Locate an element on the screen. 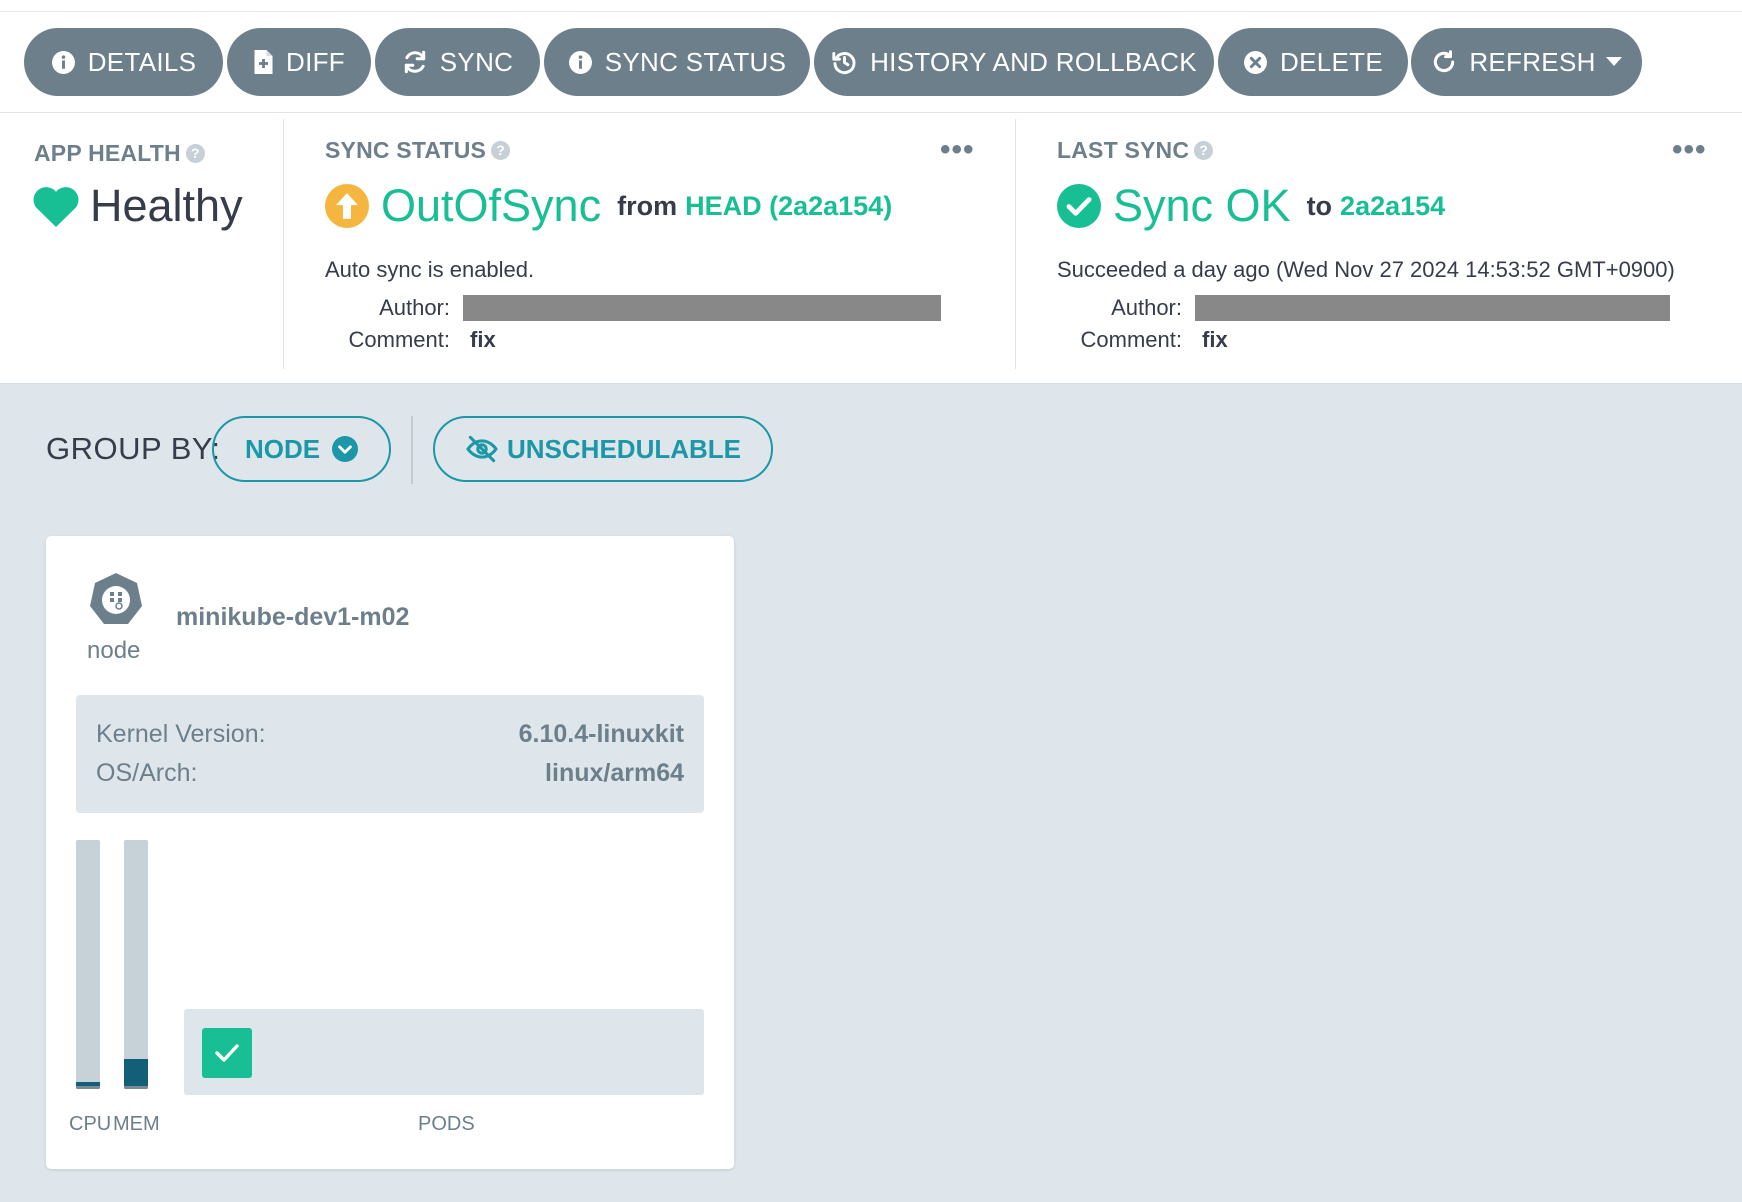 The image size is (1742, 1202). sync-status-button: SYNC STATUS is located at coordinates (677, 62).